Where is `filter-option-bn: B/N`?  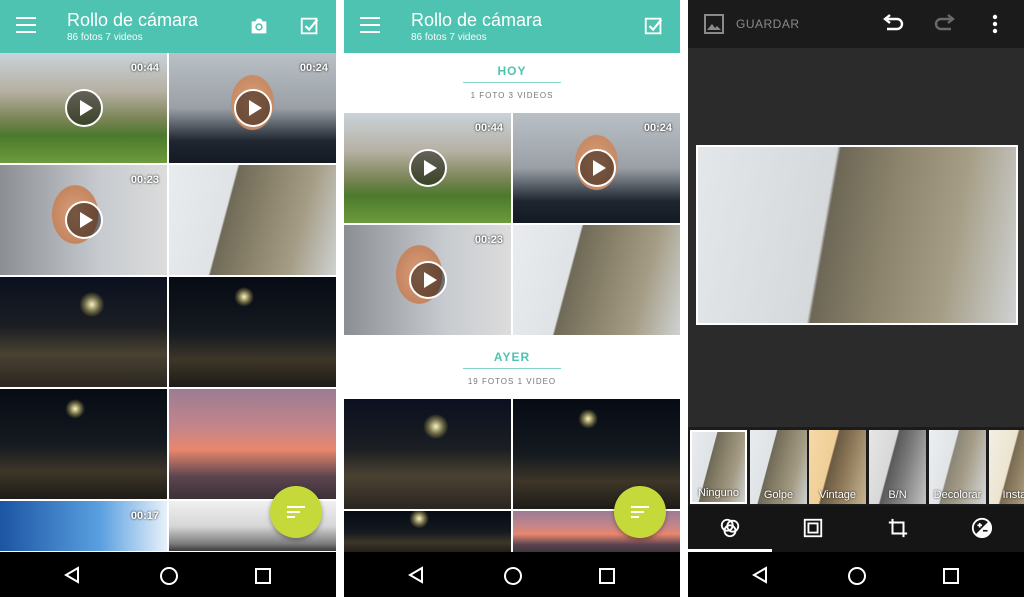
filter-option-bn: B/N is located at coordinates (897, 467).